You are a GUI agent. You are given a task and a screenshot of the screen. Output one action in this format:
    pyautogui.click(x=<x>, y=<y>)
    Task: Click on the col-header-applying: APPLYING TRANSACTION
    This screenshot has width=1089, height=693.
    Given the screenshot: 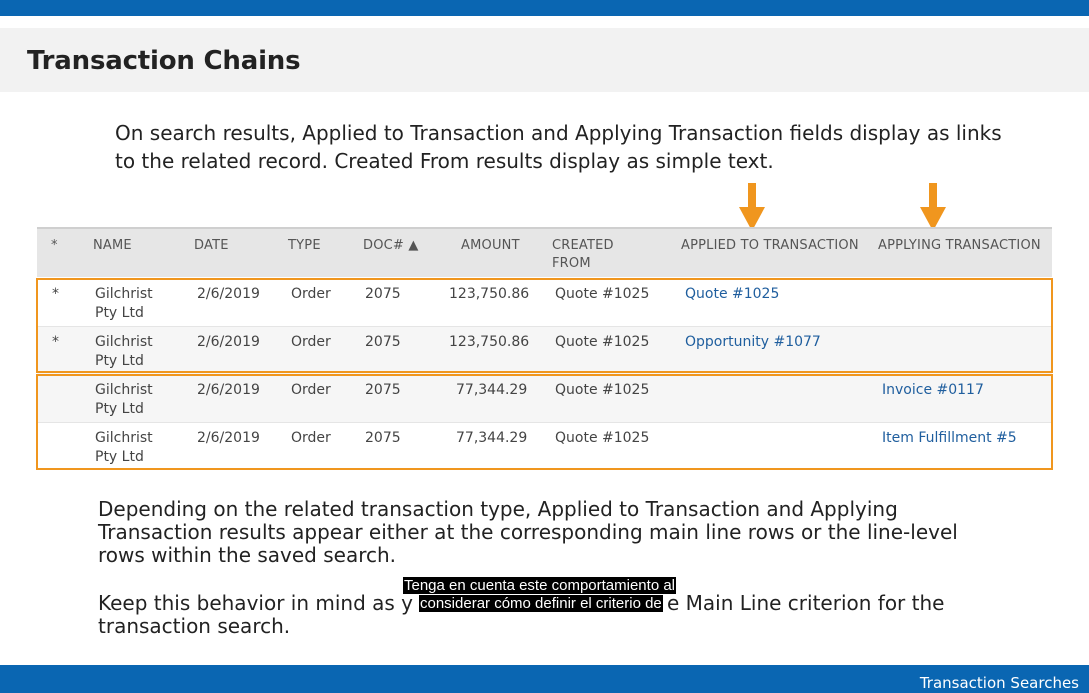 What is the action you would take?
    pyautogui.click(x=959, y=246)
    